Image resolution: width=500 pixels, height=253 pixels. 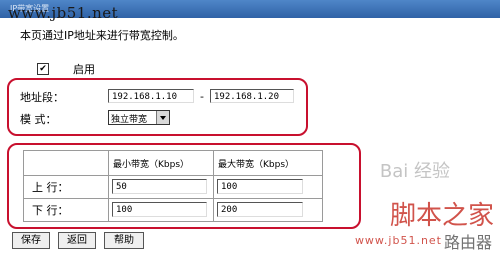 I want to click on download-label: 下 行：, so click(x=66, y=210).